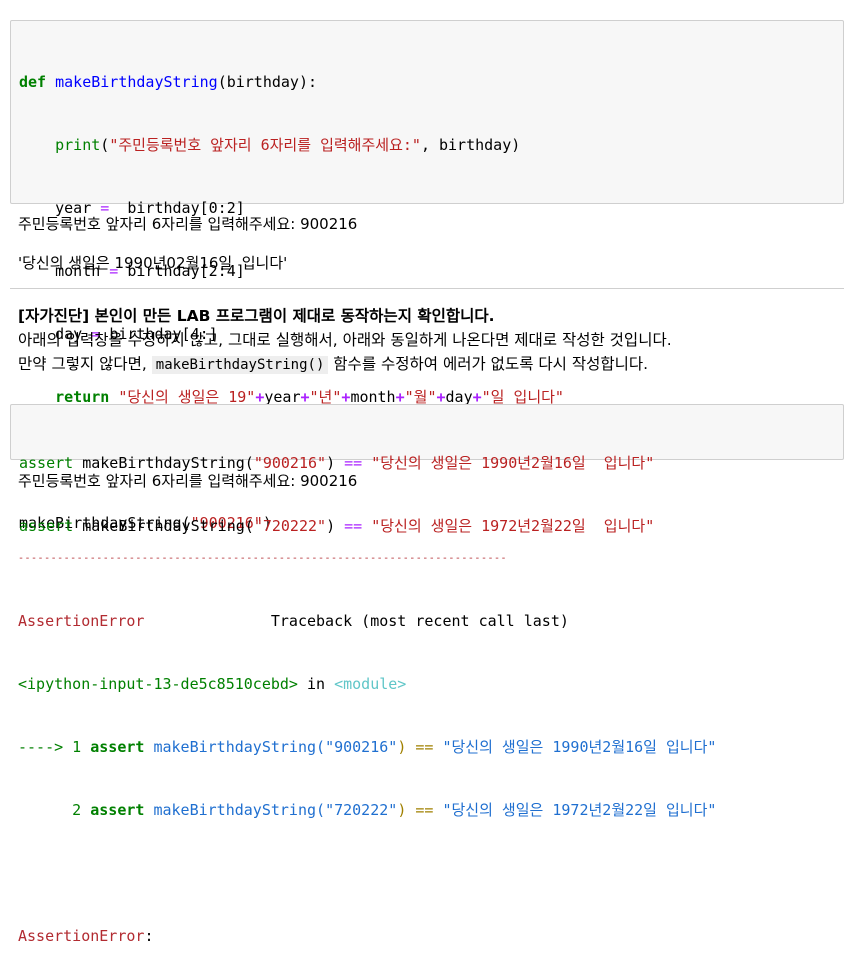 The image size is (844, 968). Describe the element at coordinates (579, 810) in the screenshot. I see `tb-expected: "당신의 생일은 1972년2월22일 입니다"` at that location.